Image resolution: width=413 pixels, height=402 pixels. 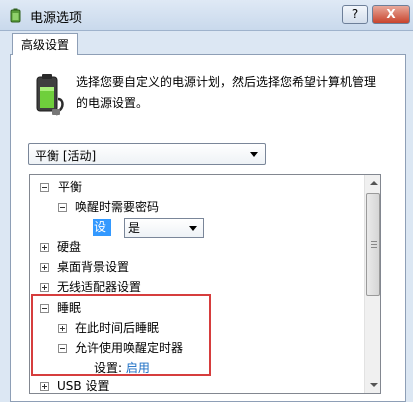 I want to click on close-icon: X, so click(x=391, y=14).